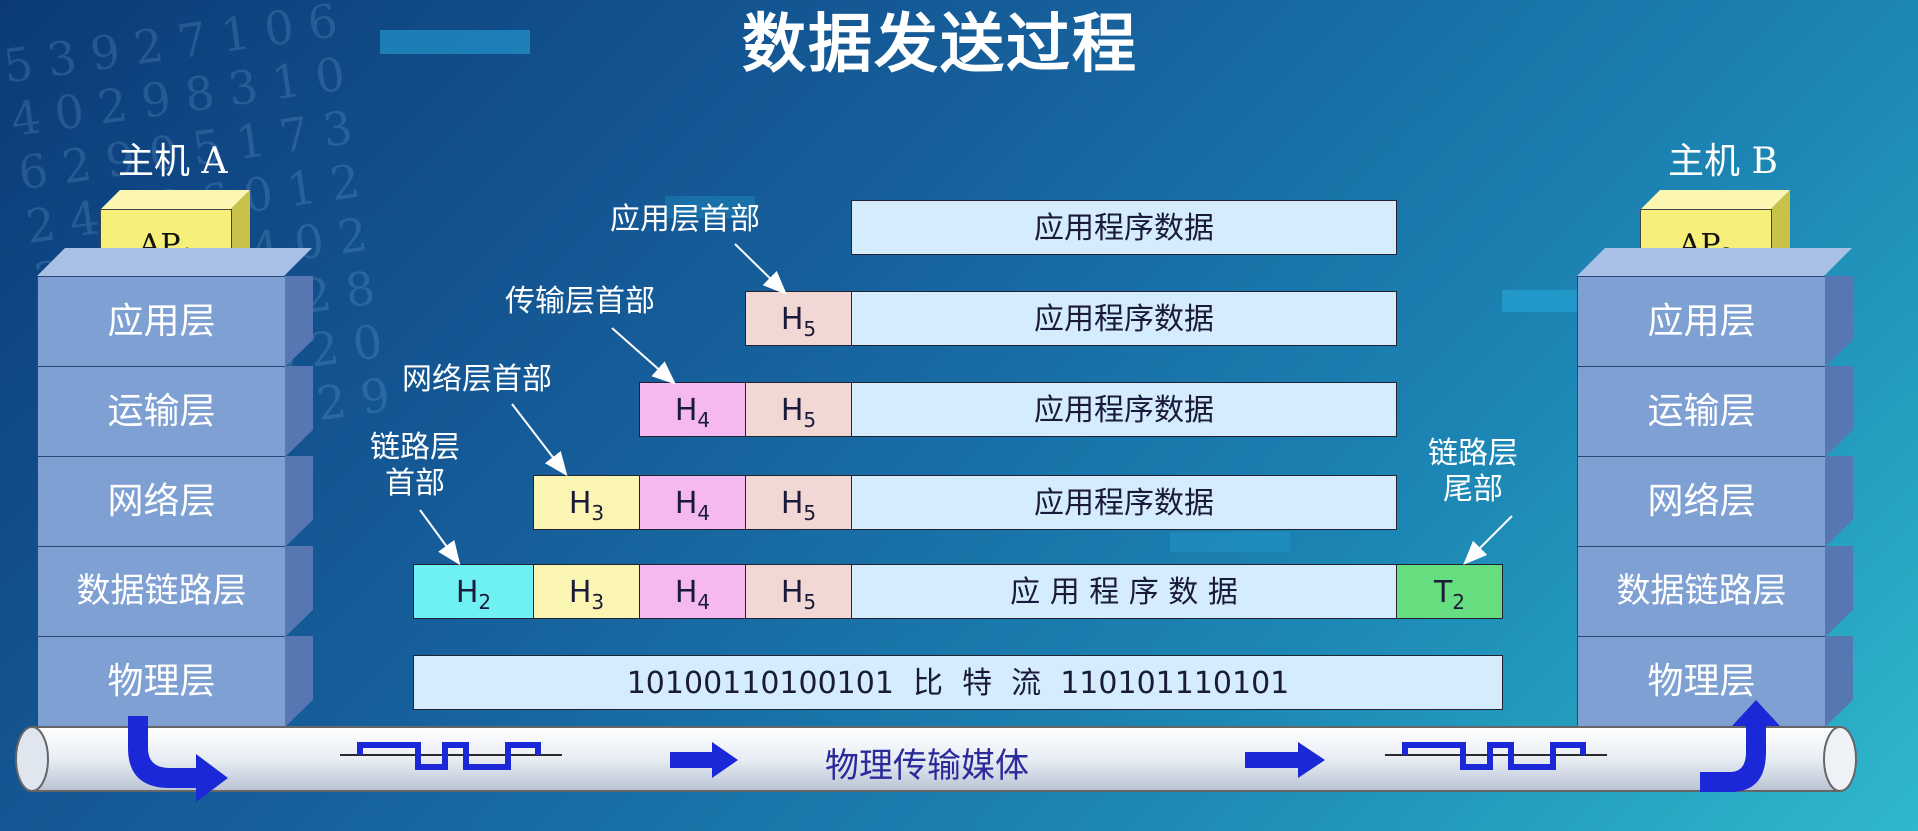  Describe the element at coordinates (539, 440) in the screenshot. I see `pointer-network-header` at that location.